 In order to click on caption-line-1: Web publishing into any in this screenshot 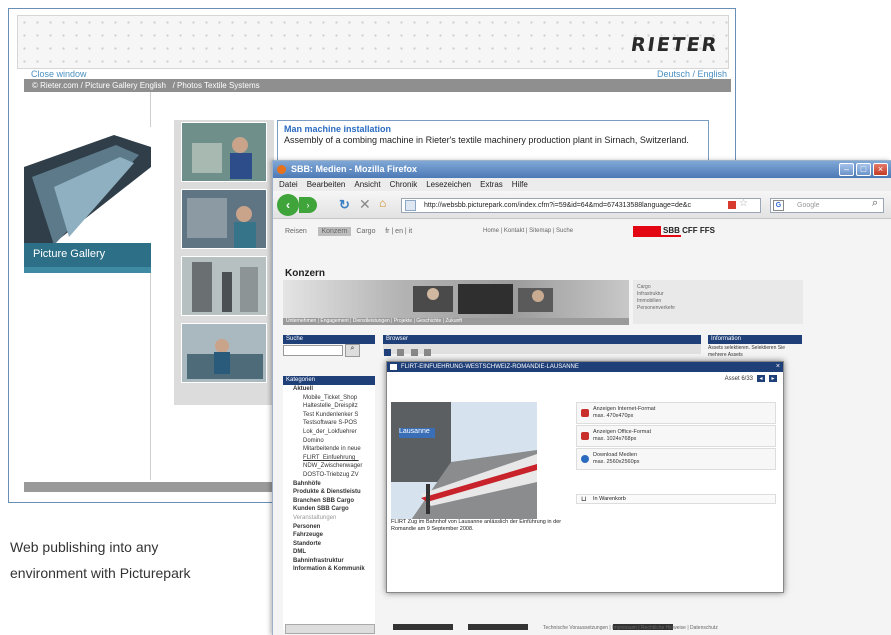, I will do `click(84, 547)`.